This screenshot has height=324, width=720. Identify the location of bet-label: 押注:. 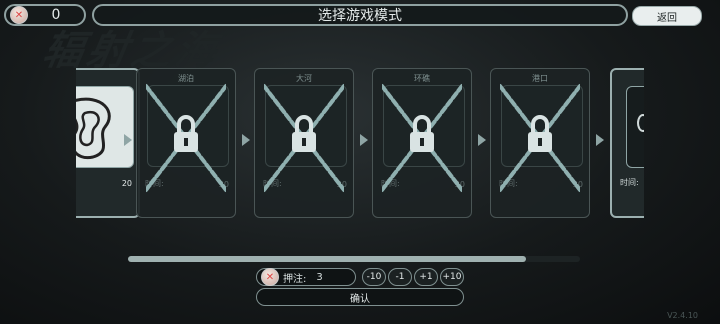
(295, 279).